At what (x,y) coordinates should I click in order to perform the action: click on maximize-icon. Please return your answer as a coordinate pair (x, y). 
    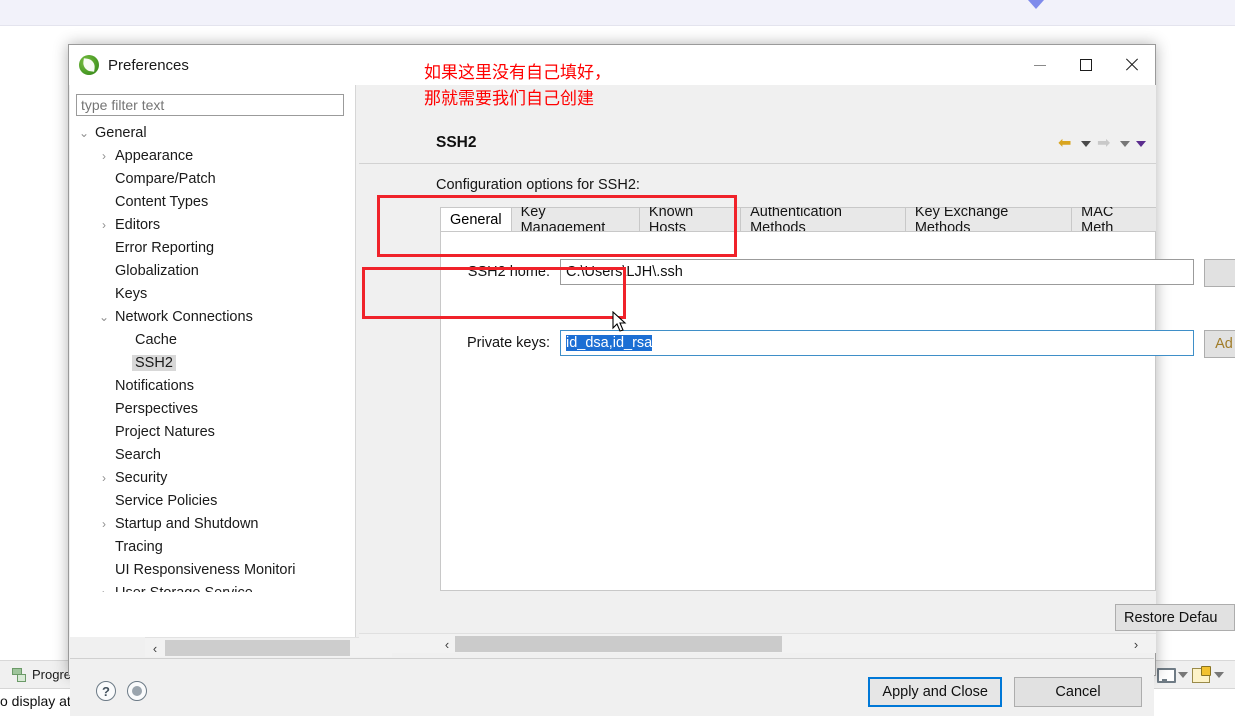
    Looking at the image, I should click on (1086, 65).